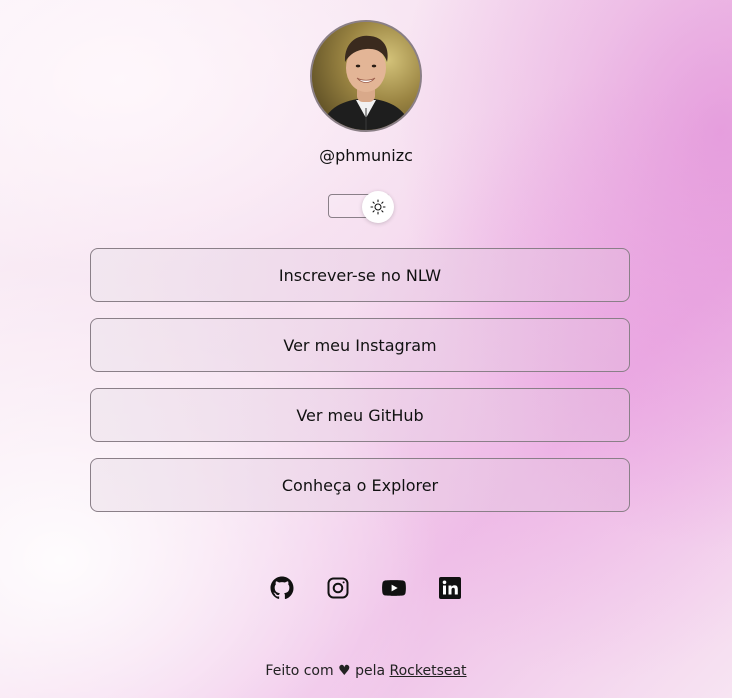  I want to click on link-item: Ver meu Instagram, so click(360, 345).